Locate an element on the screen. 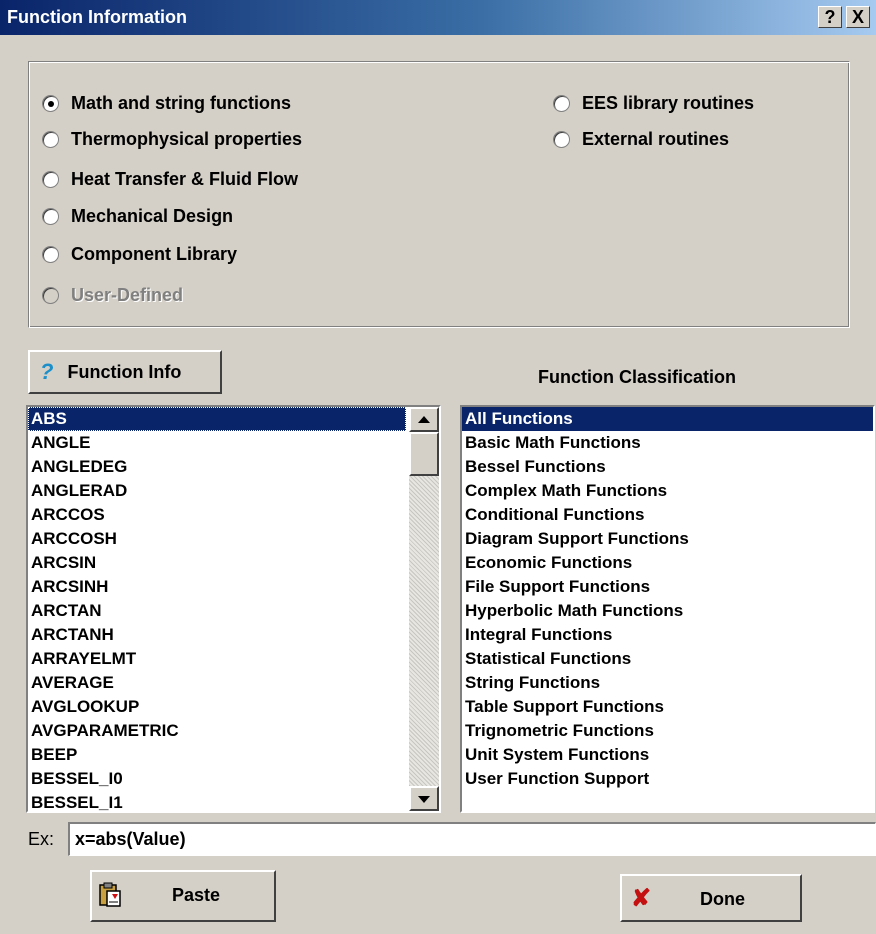 This screenshot has width=876, height=934. radio-category-3: Mechanical Design is located at coordinates (137, 216).